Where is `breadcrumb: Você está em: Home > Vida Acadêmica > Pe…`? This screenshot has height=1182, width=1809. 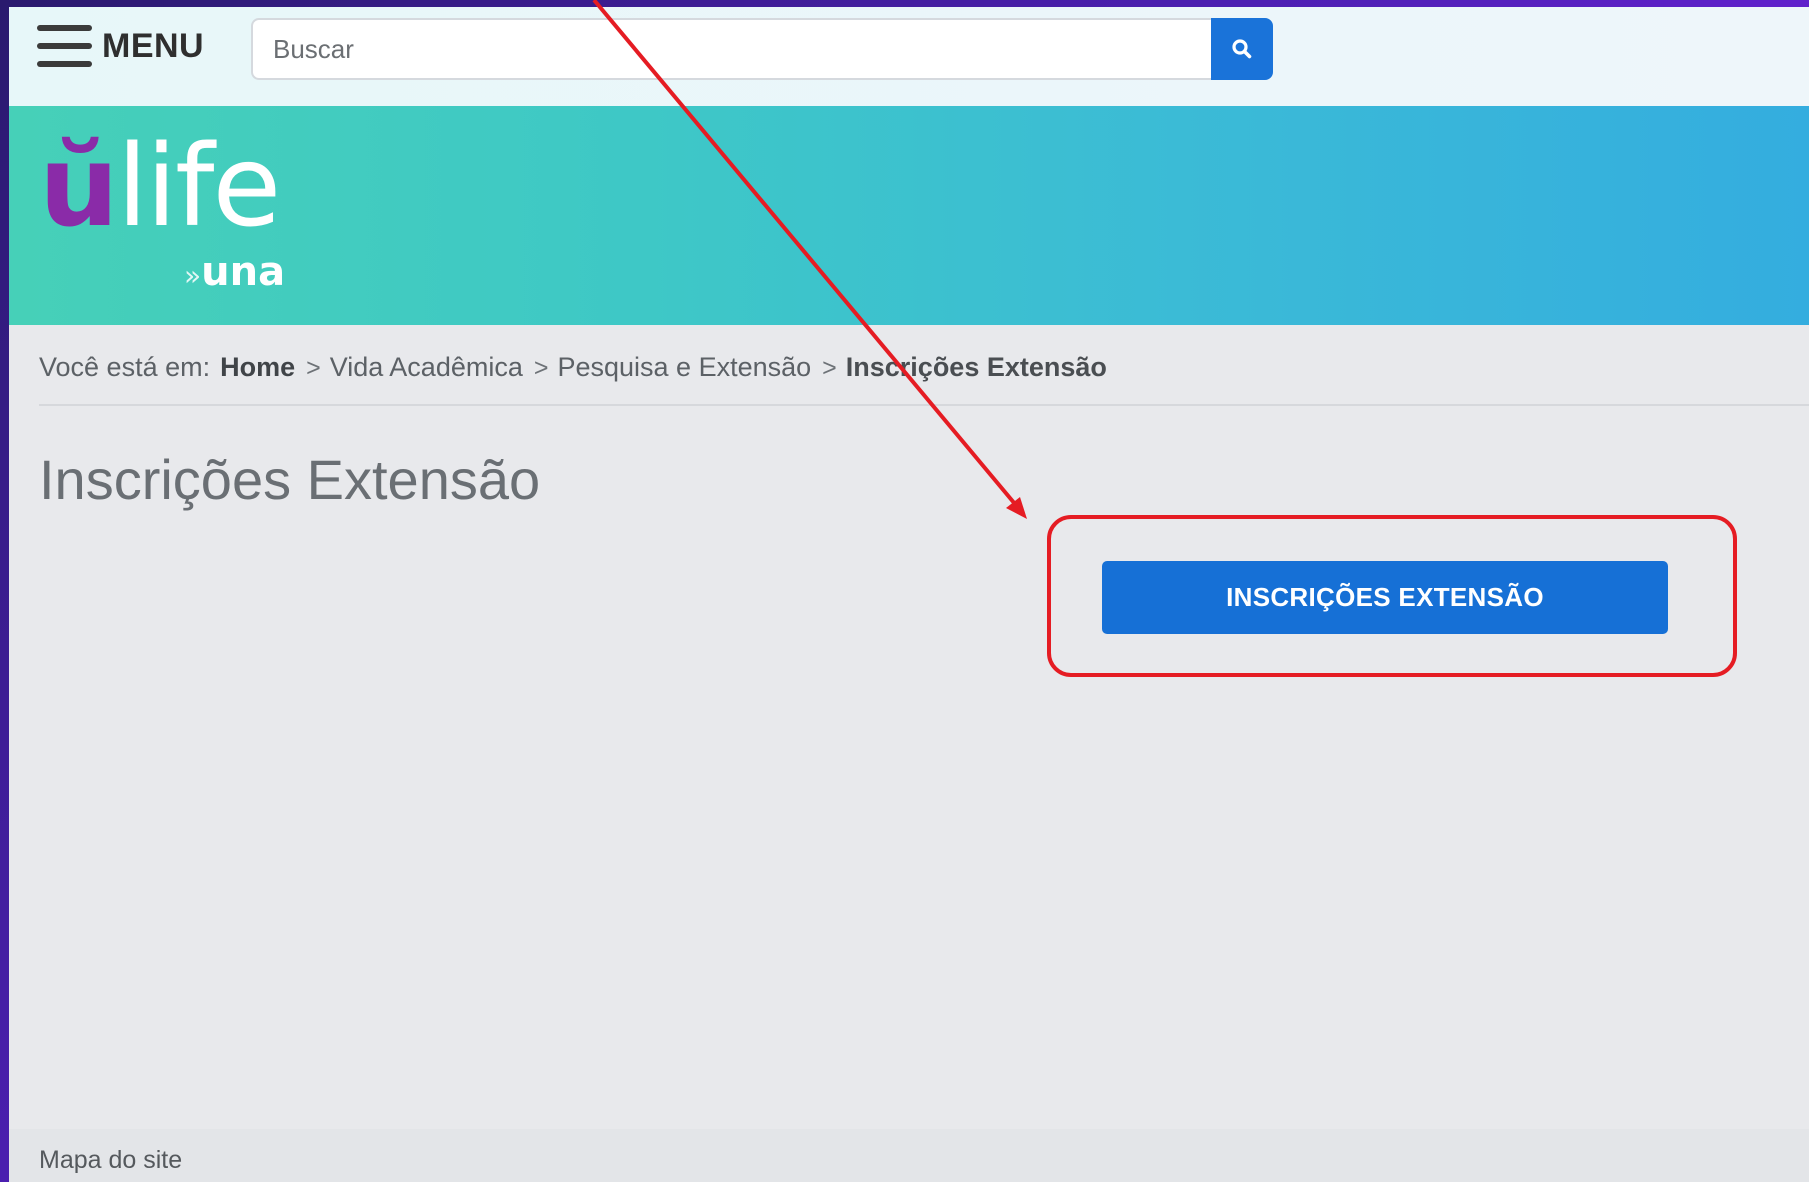 breadcrumb: Você está em: Home > Vida Acadêmica > Pe… is located at coordinates (573, 367).